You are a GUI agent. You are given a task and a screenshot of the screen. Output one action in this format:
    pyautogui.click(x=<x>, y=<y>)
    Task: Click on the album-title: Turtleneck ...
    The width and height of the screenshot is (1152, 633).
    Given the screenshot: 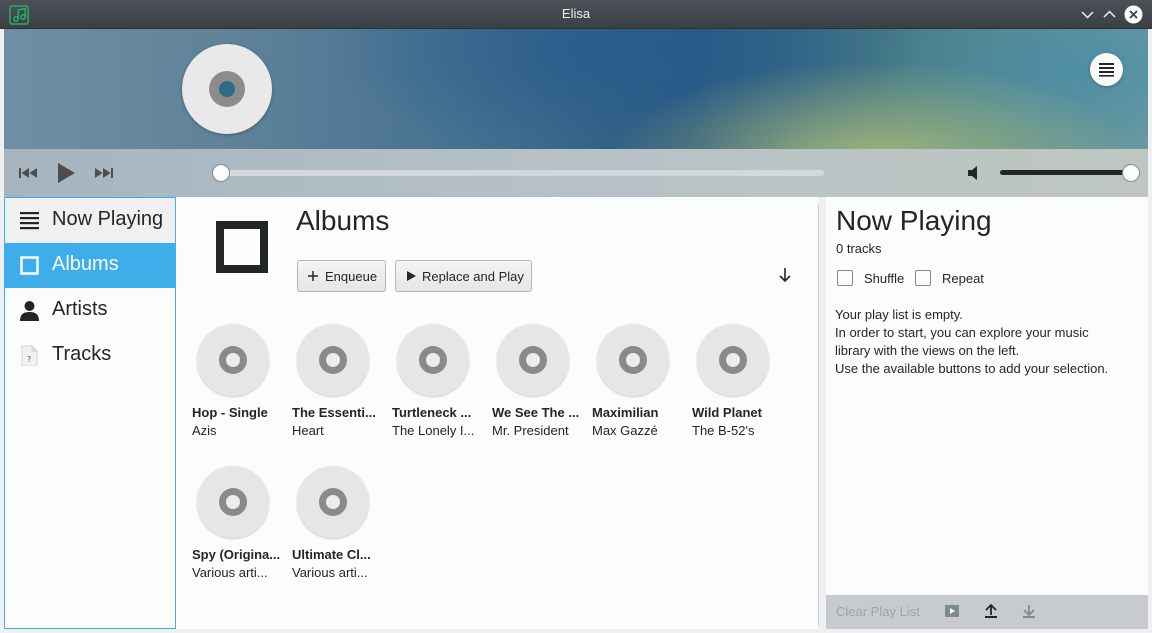 What is the action you would take?
    pyautogui.click(x=432, y=412)
    